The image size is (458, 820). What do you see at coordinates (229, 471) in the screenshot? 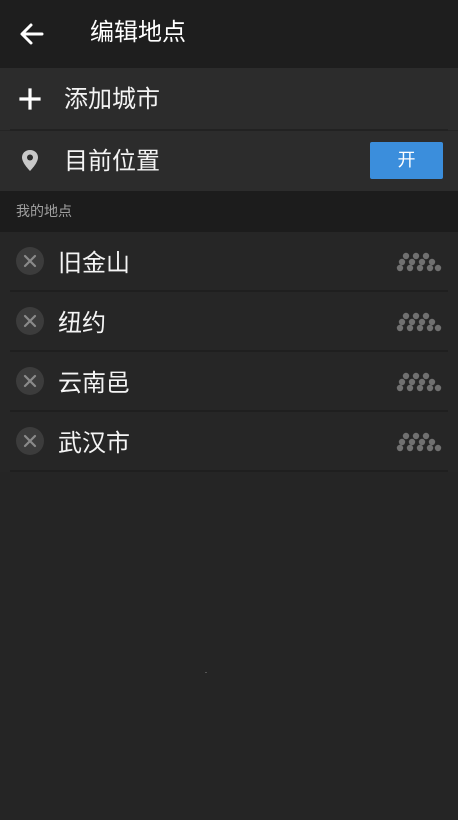
I see `divider` at bounding box center [229, 471].